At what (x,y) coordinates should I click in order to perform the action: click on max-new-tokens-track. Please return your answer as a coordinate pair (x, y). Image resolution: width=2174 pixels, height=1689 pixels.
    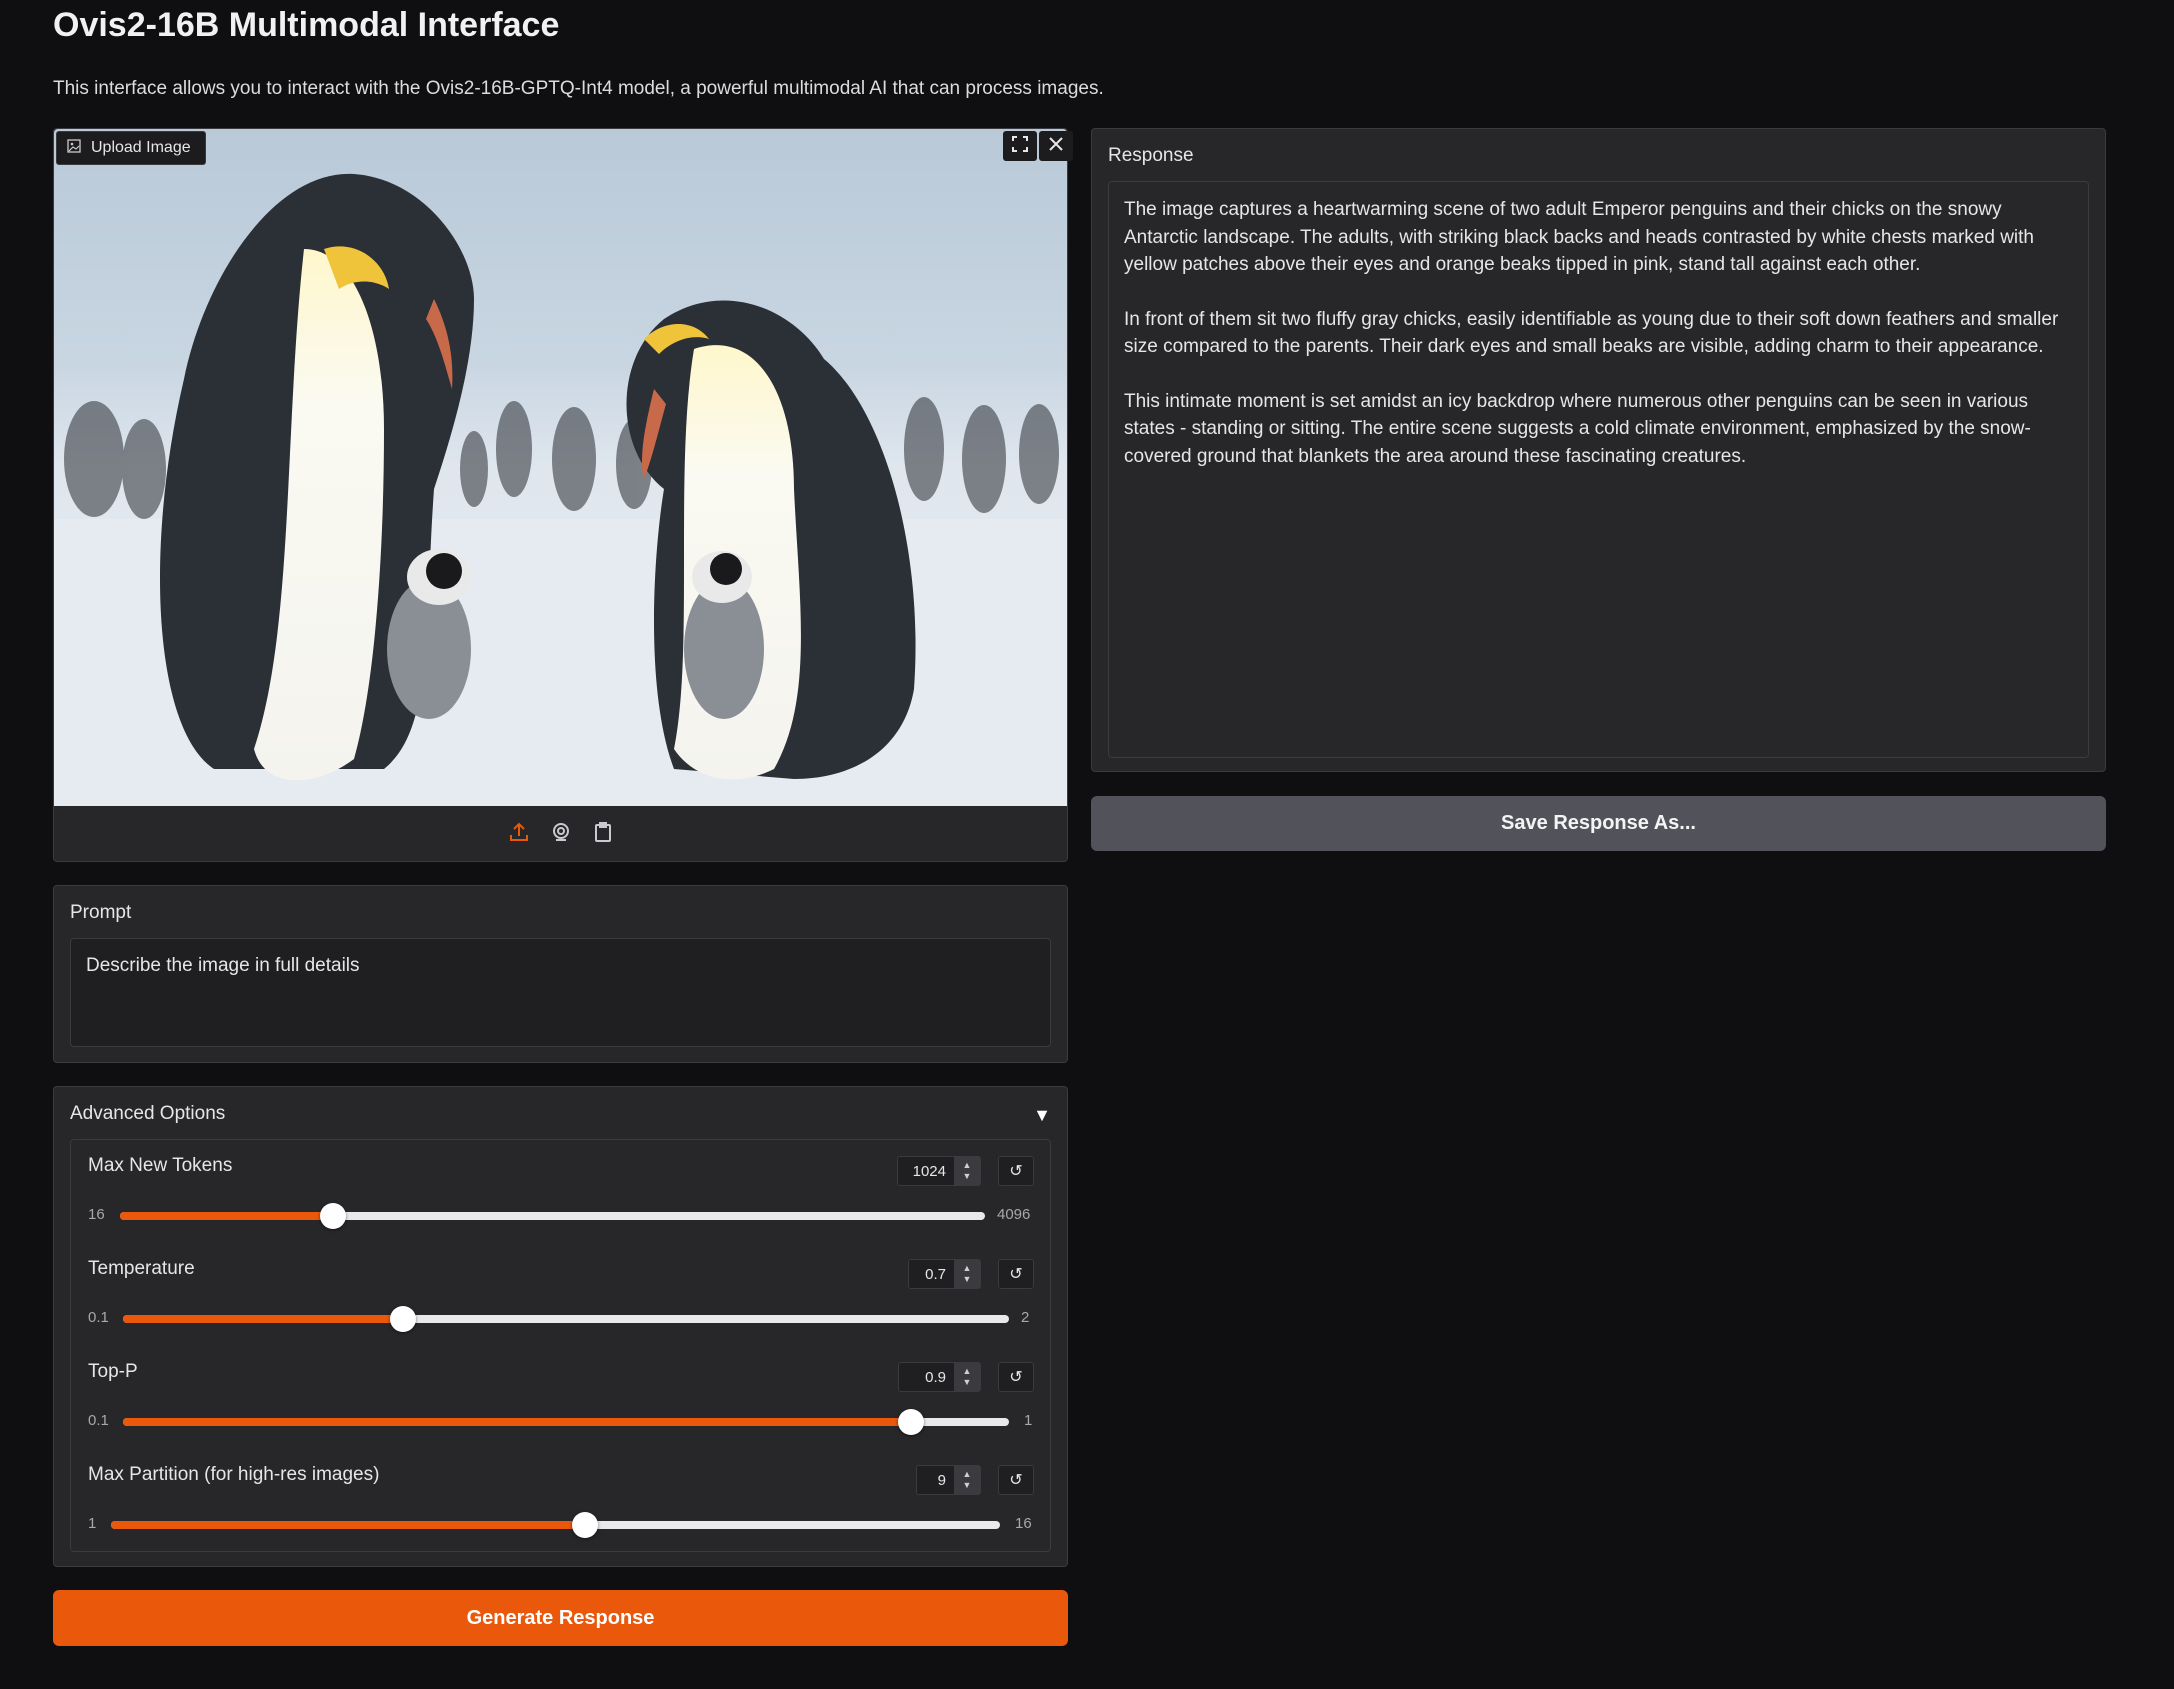
    Looking at the image, I should click on (552, 1216).